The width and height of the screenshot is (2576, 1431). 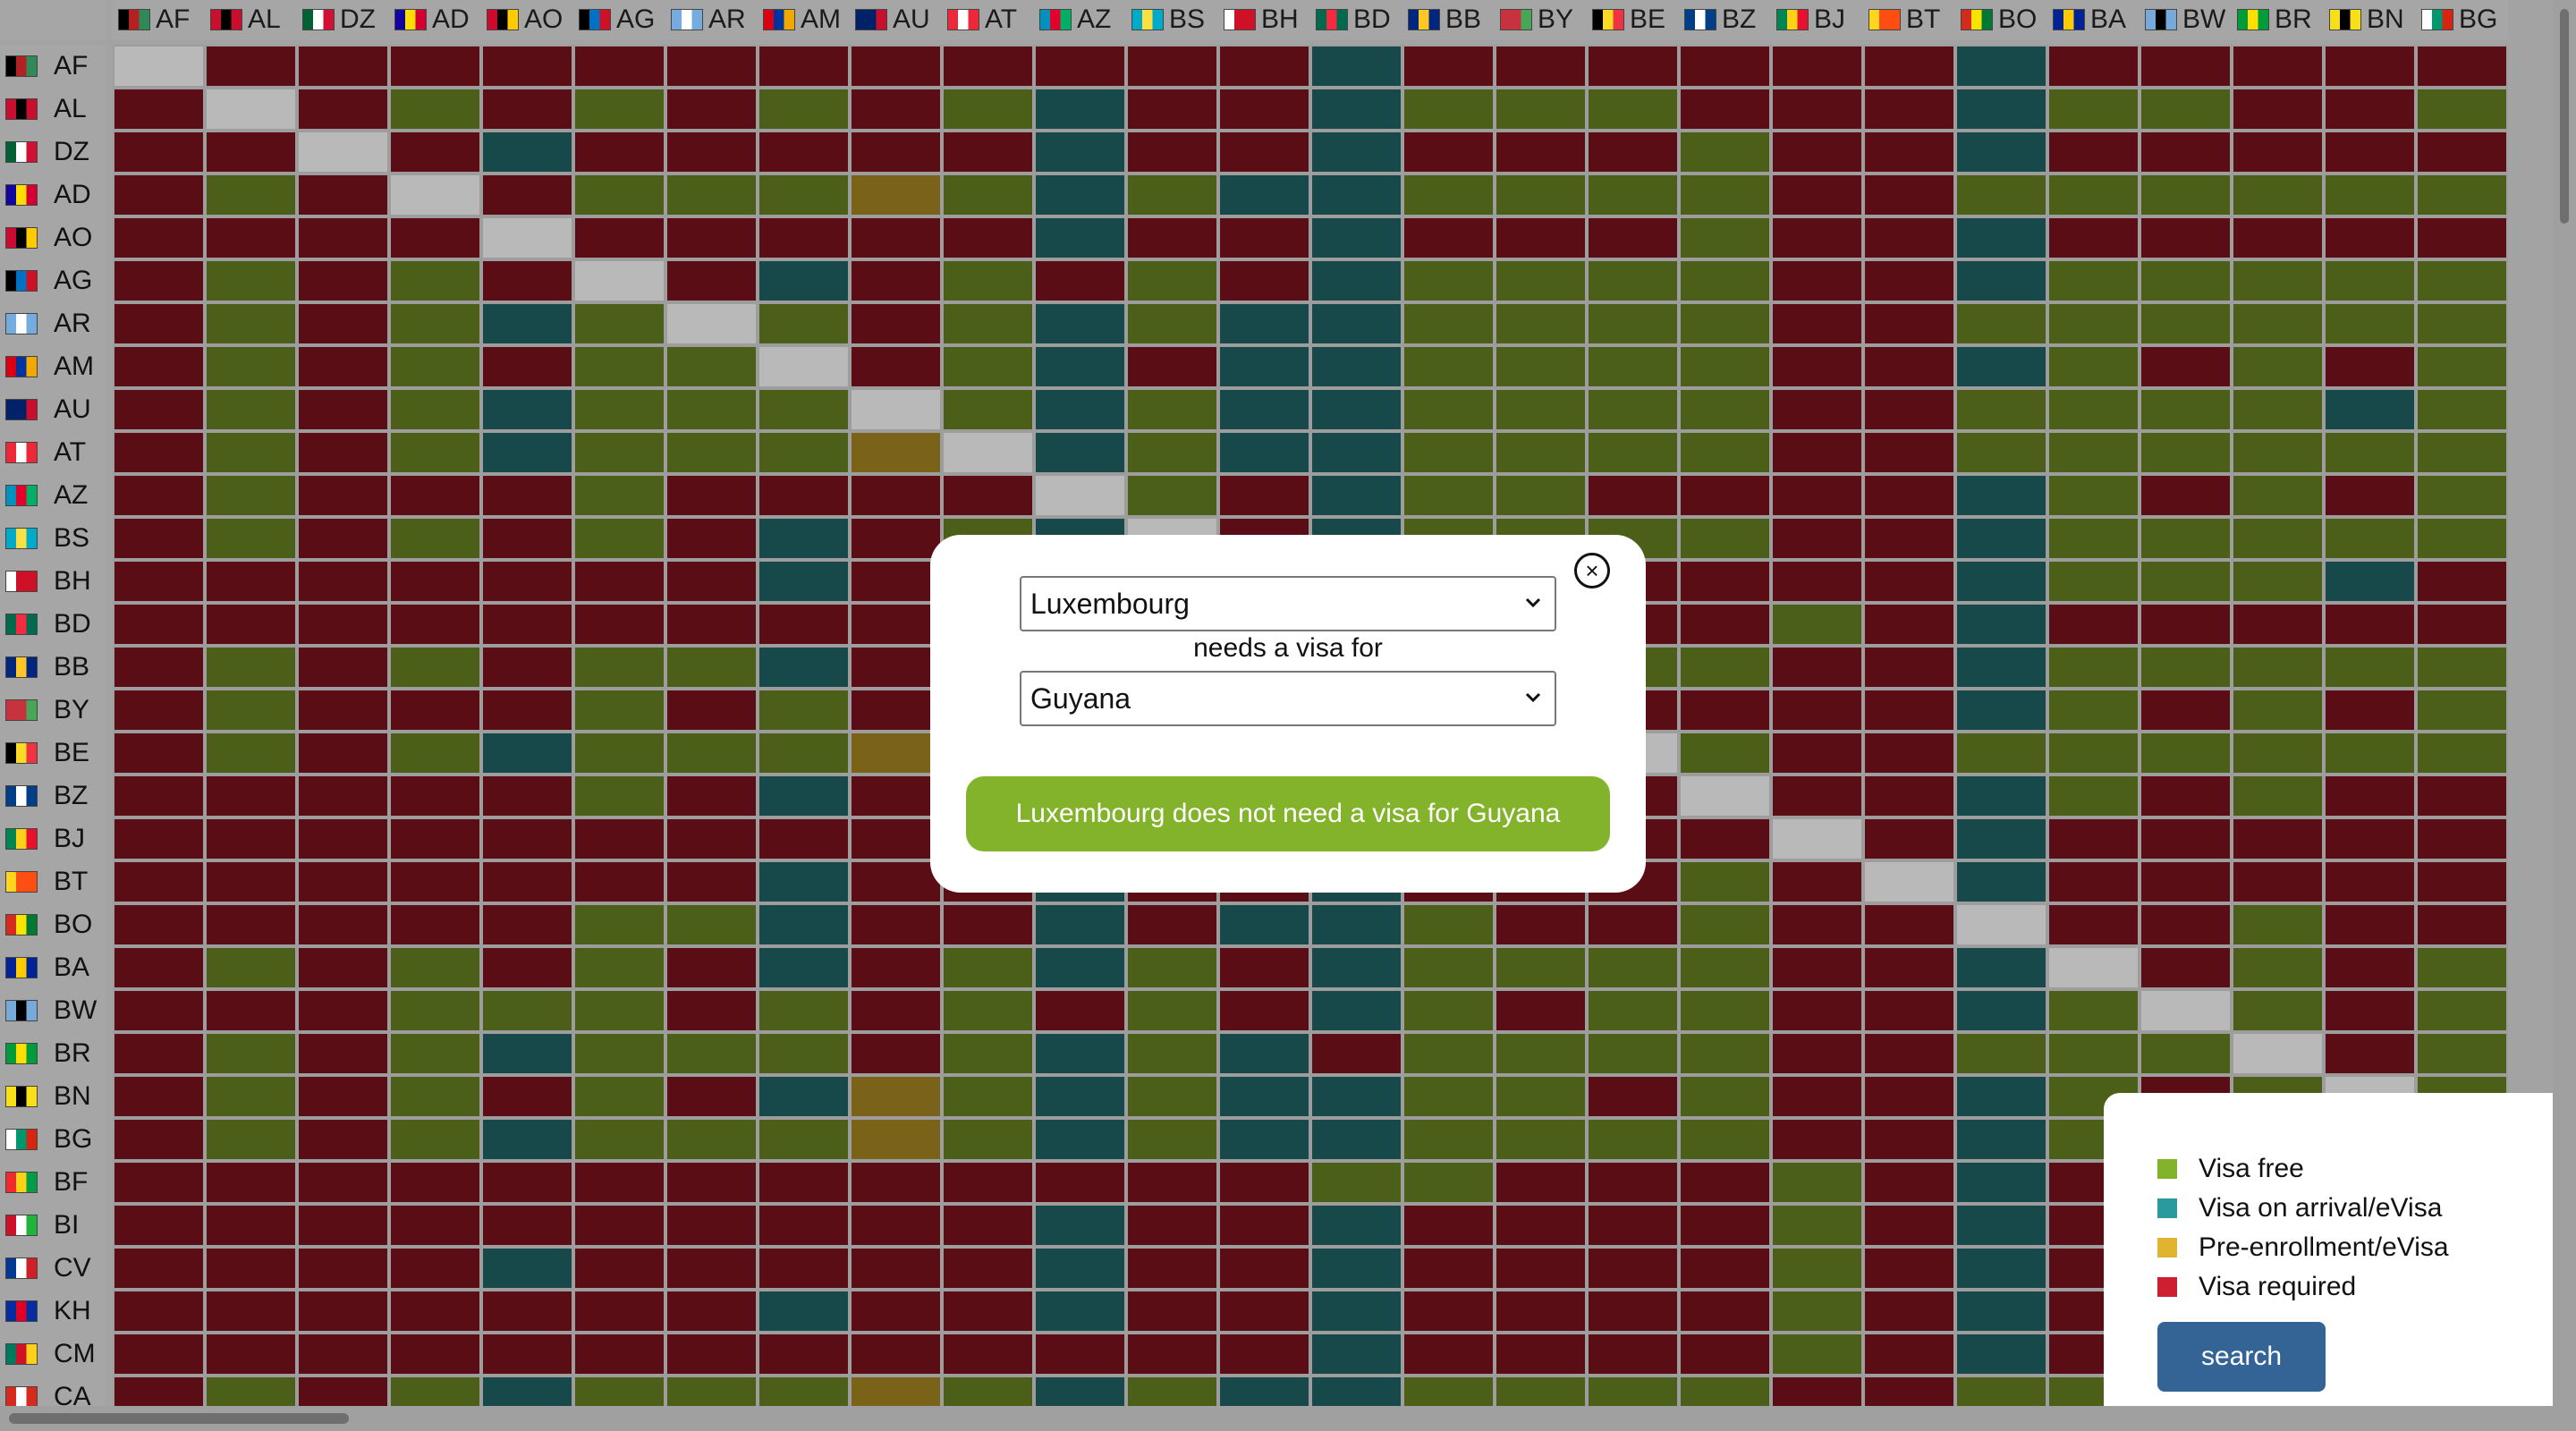 What do you see at coordinates (53, 1269) in the screenshot?
I see `row-header-cv: CV` at bounding box center [53, 1269].